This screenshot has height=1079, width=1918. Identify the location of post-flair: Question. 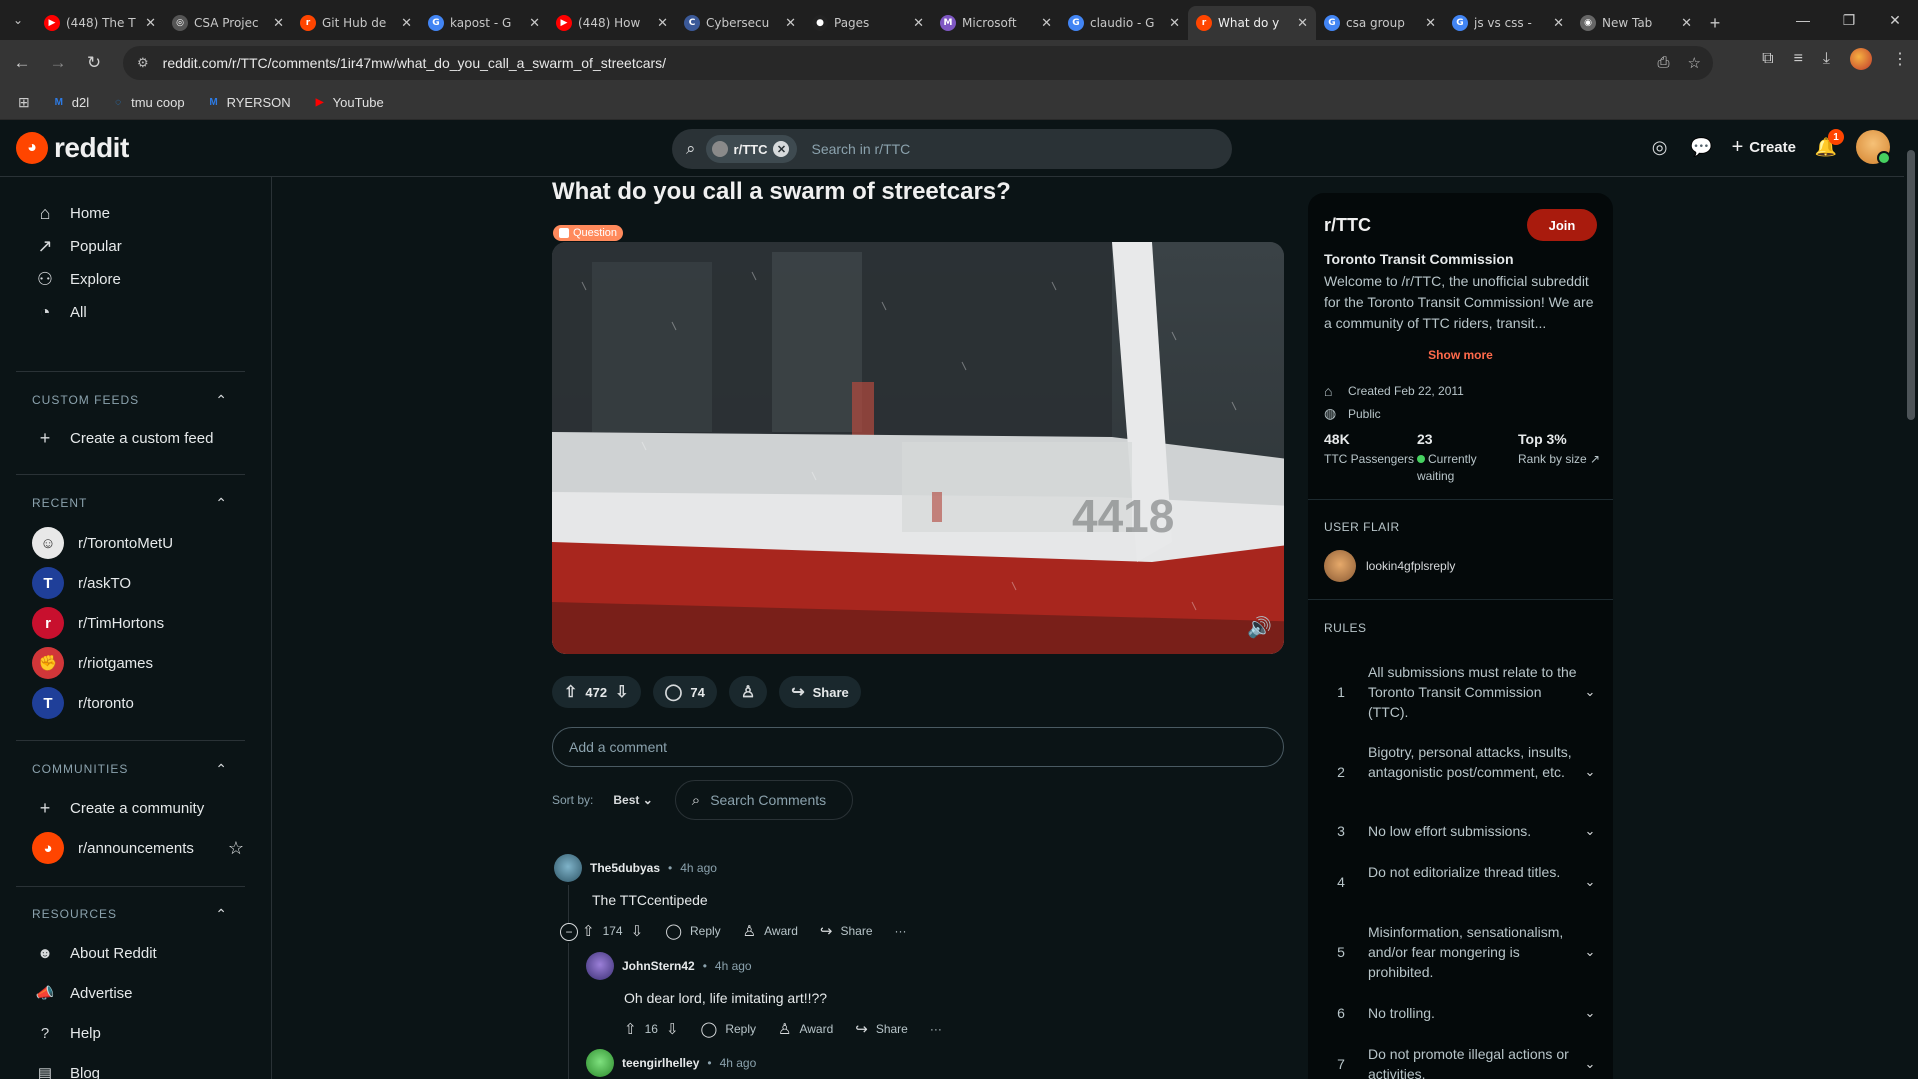
(588, 233).